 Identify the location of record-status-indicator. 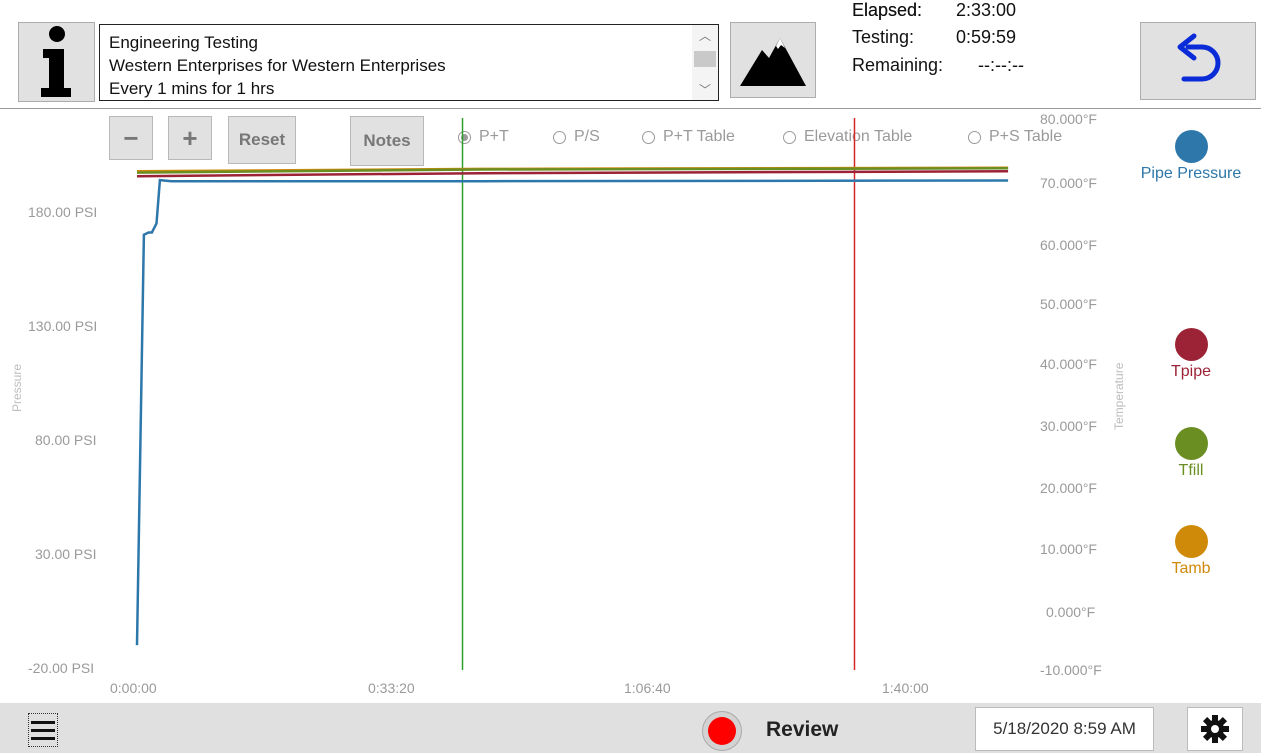
(722, 731).